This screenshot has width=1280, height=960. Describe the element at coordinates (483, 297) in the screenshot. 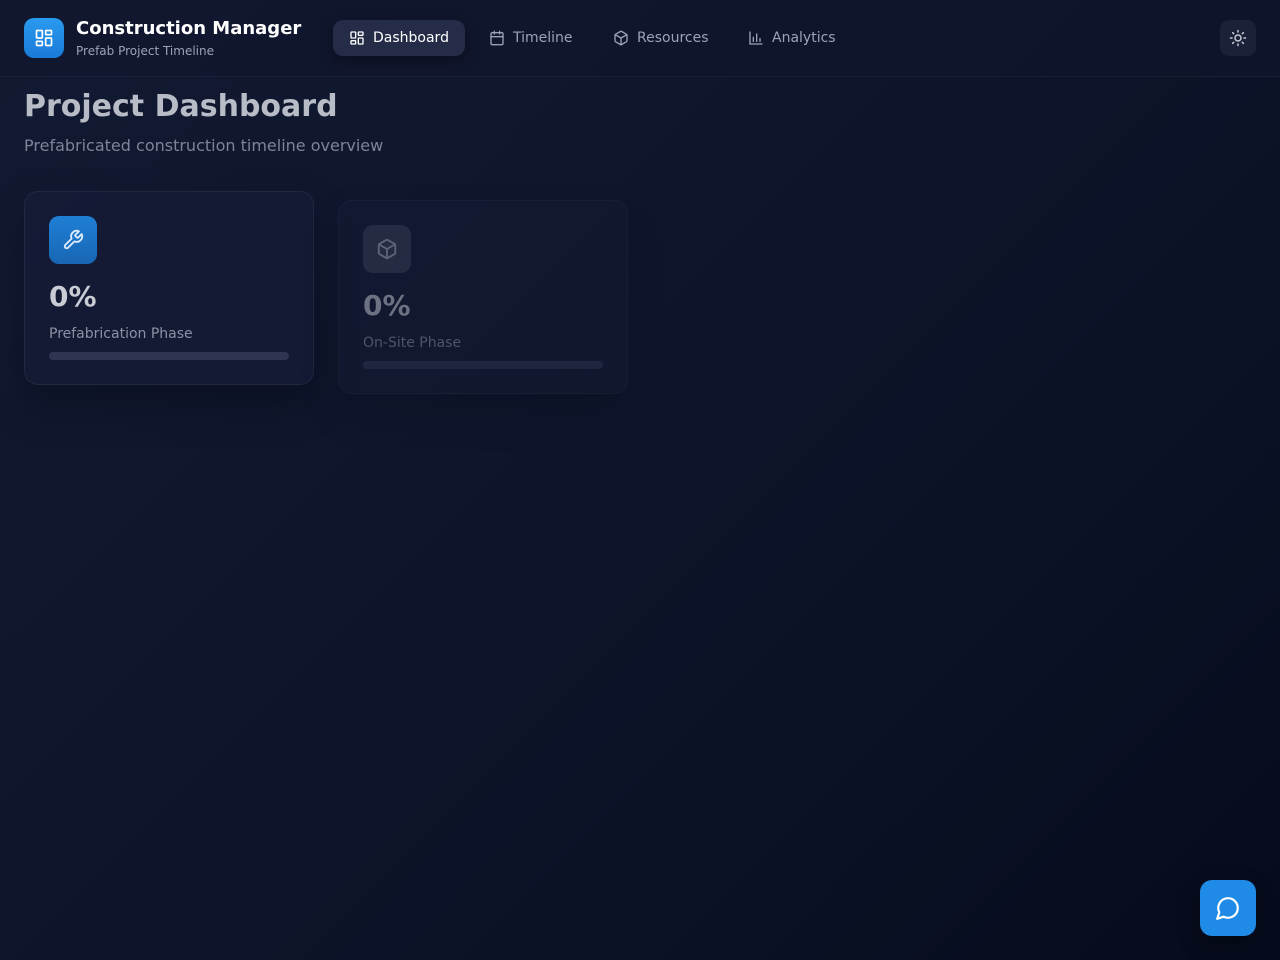

I see `on-site-phase-card: 0% On-Site Phase` at that location.